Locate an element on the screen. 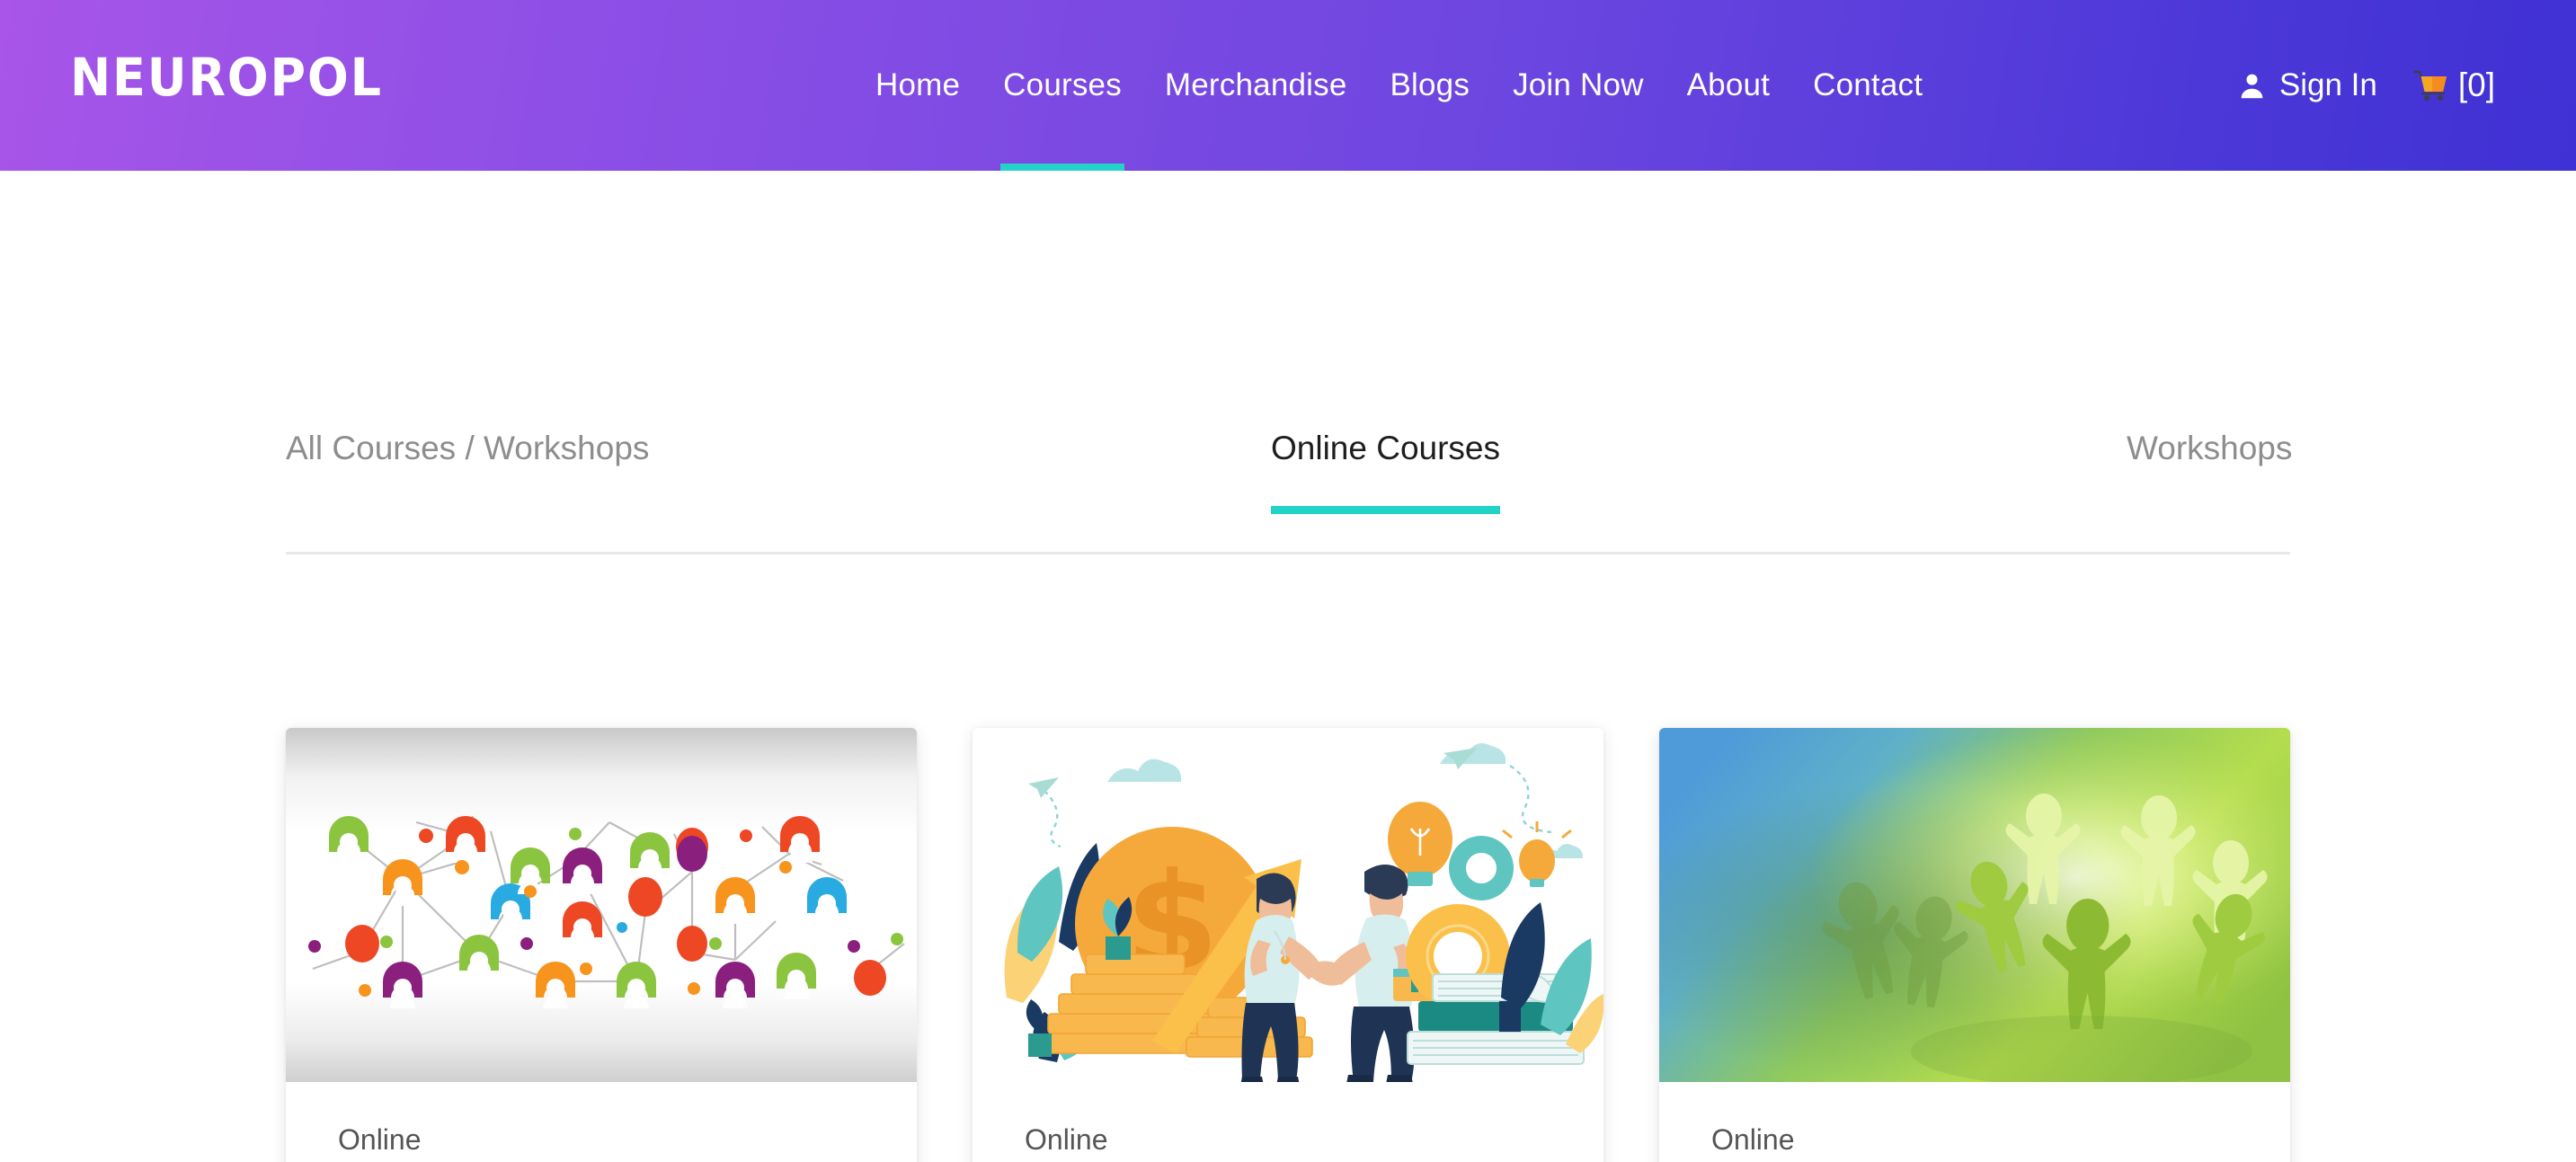 Image resolution: width=2576 pixels, height=1162 pixels. nav-label: Join Now is located at coordinates (1578, 84).